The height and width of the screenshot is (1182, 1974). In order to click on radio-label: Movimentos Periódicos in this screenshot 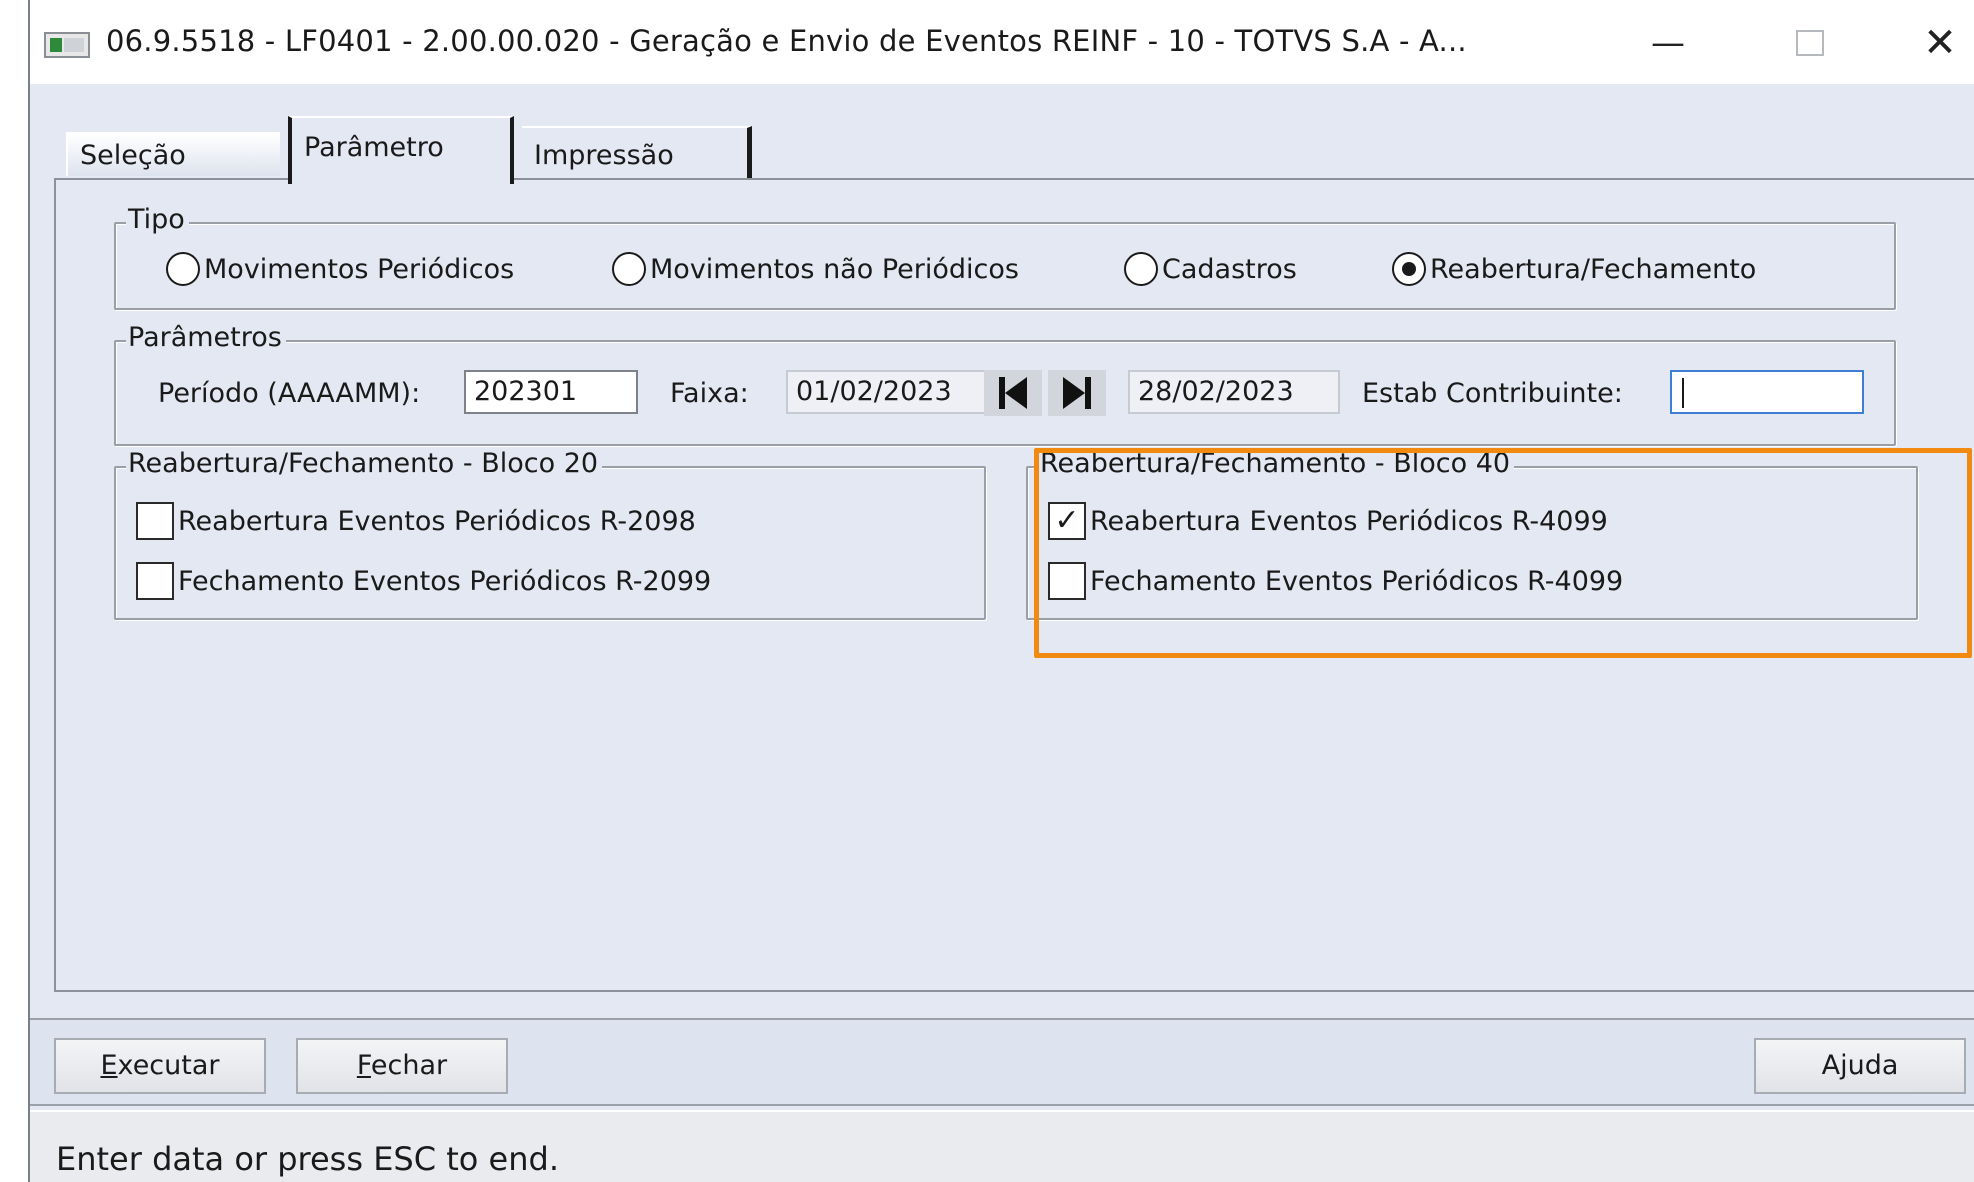, I will do `click(359, 269)`.